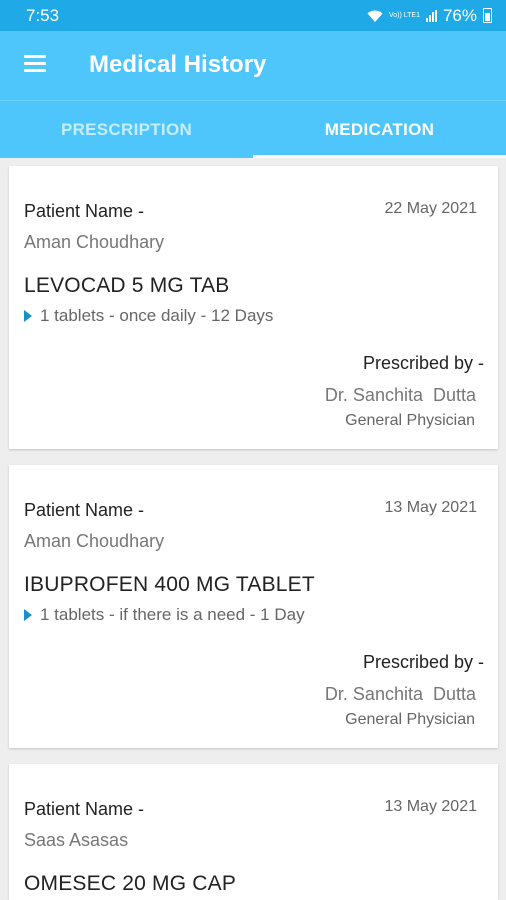 The image size is (506, 900). What do you see at coordinates (157, 315) in the screenshot?
I see `dosage-text: 1 tablets - once daily - 12 Days` at bounding box center [157, 315].